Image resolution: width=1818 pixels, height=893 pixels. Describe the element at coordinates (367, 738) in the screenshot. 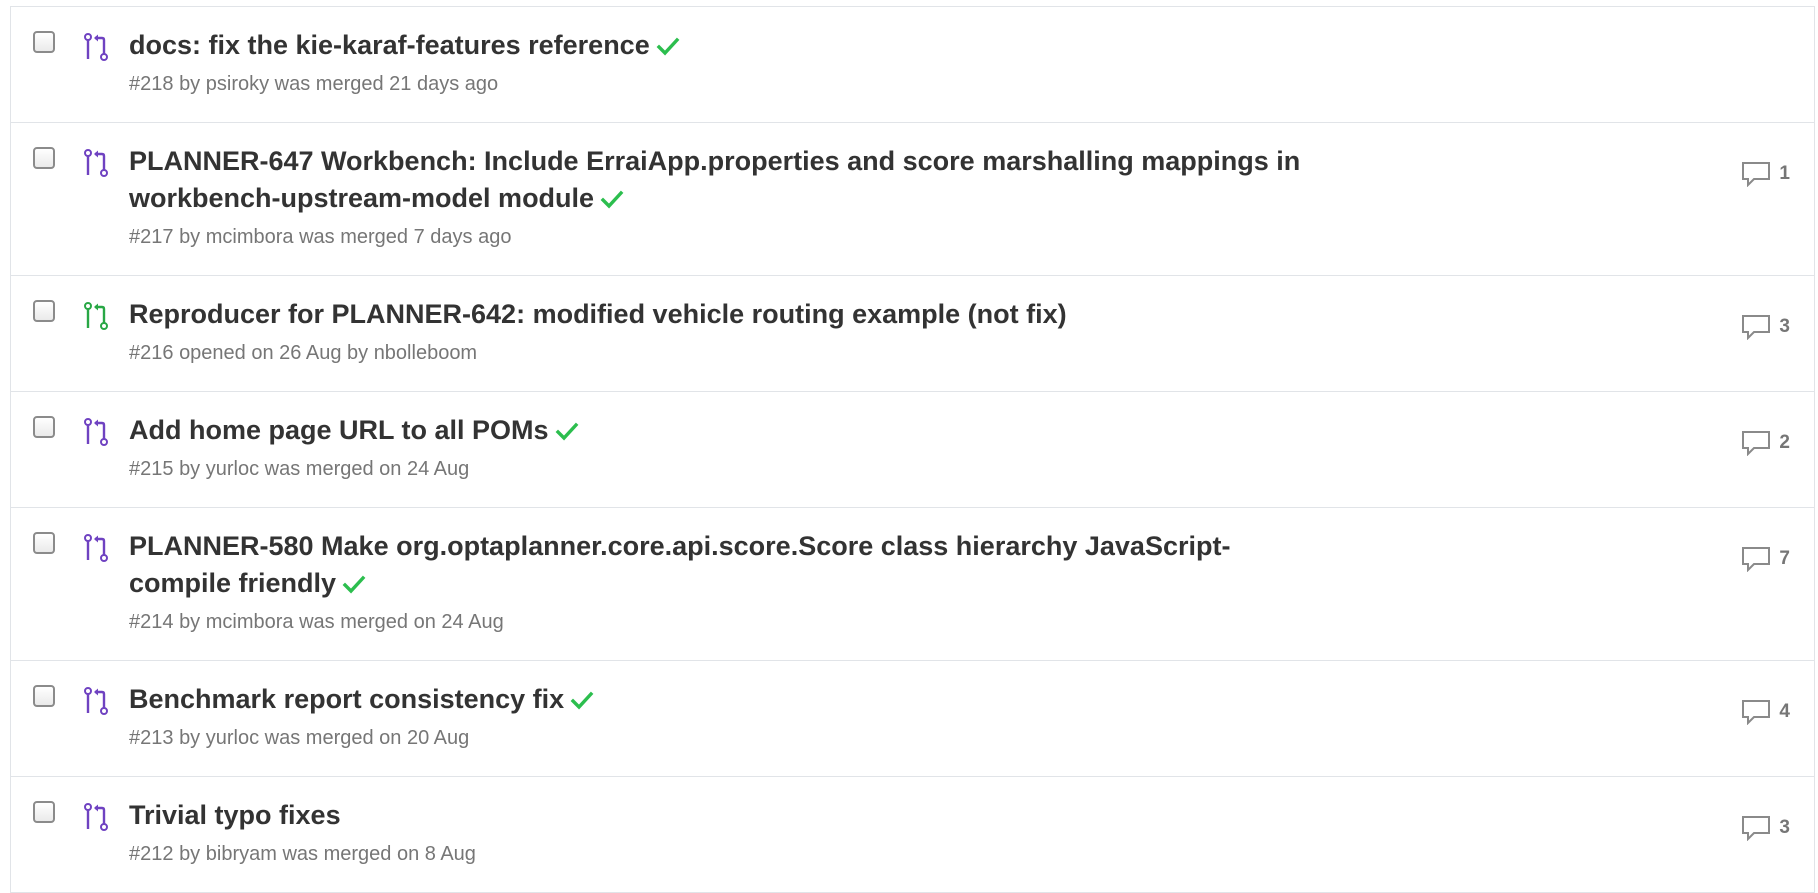

I see `meta-status: was merged on 20 Aug` at that location.